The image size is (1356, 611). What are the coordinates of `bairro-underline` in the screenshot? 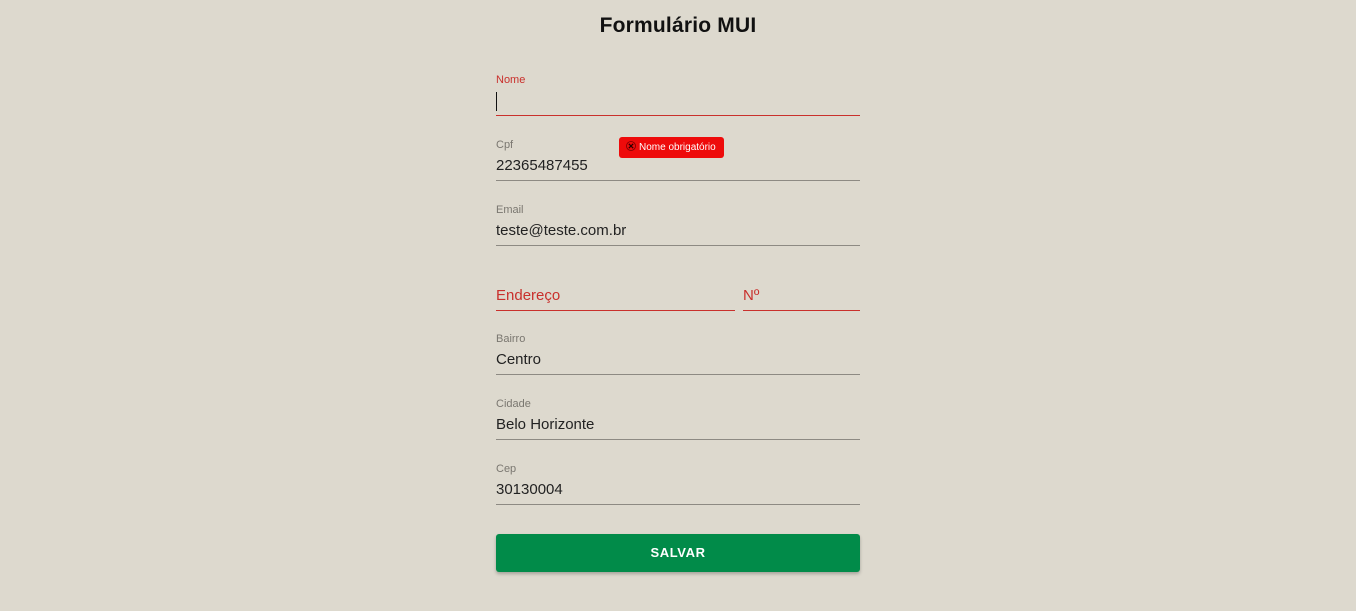 It's located at (678, 374).